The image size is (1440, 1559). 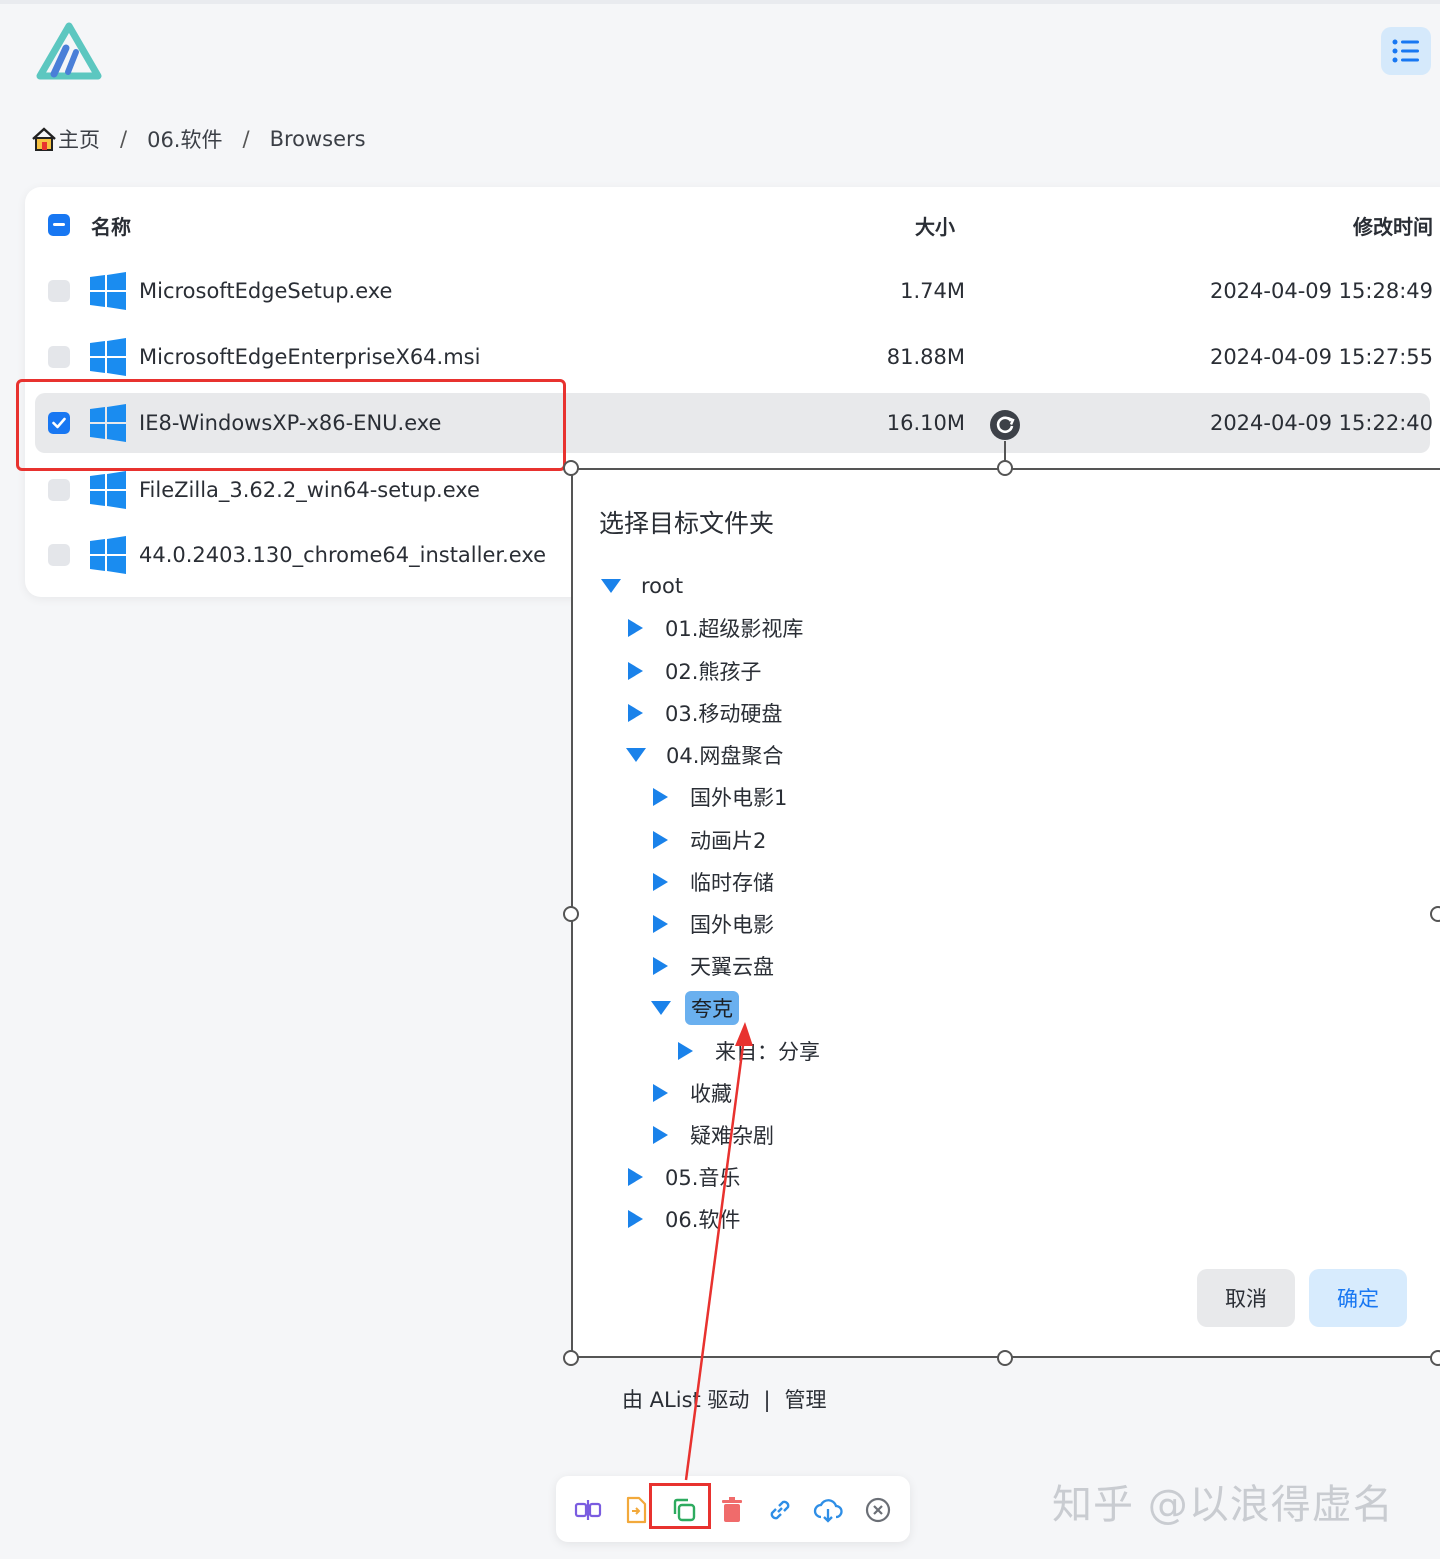 I want to click on tree-node-label: 03.移动硬盘, so click(x=723, y=713).